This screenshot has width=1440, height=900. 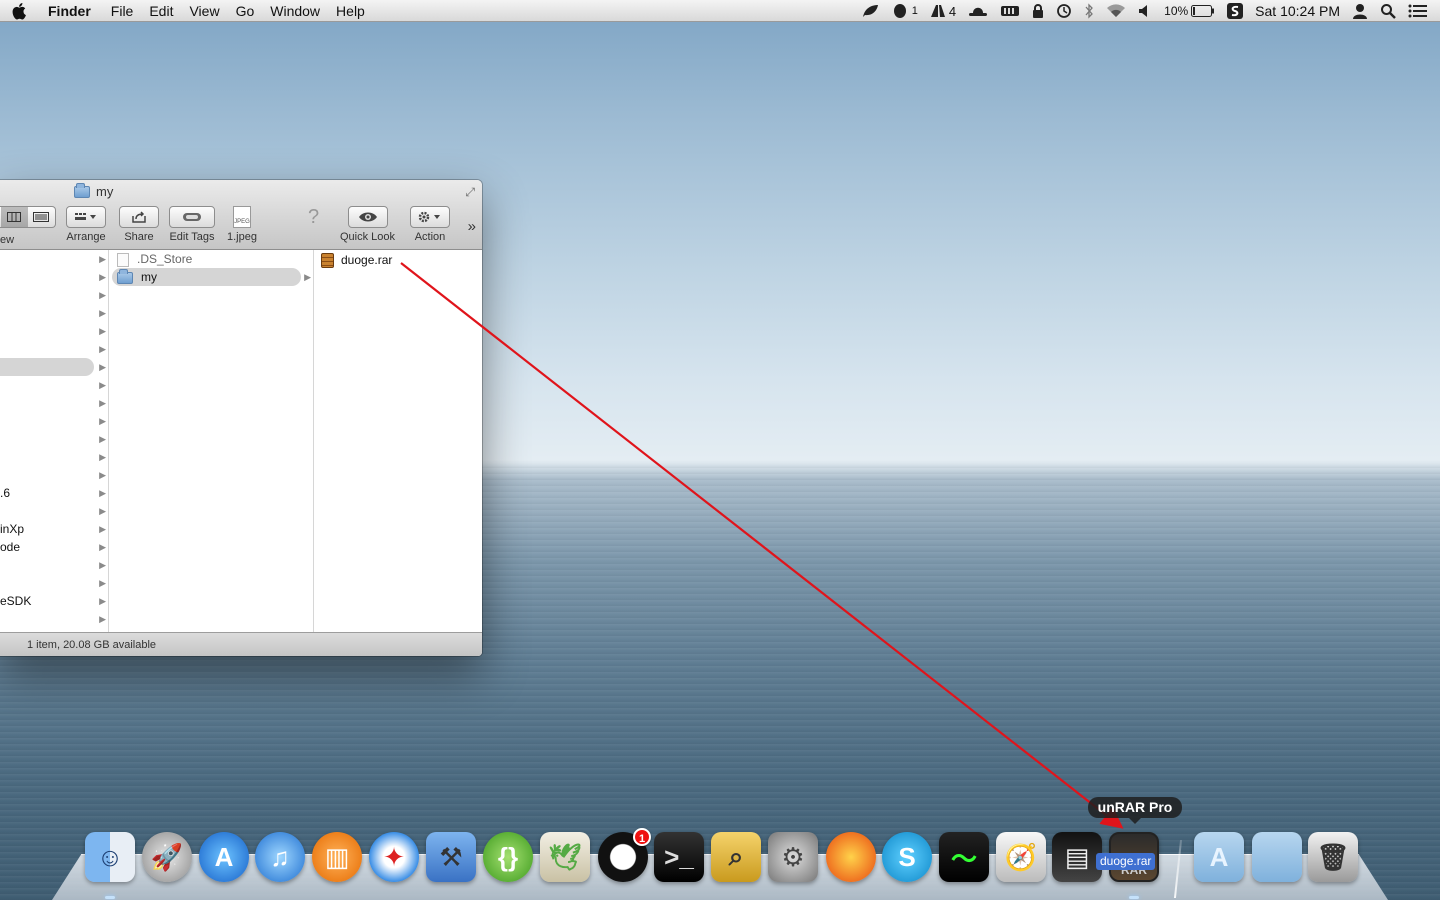 What do you see at coordinates (851, 857) in the screenshot?
I see `firefox-dock-item` at bounding box center [851, 857].